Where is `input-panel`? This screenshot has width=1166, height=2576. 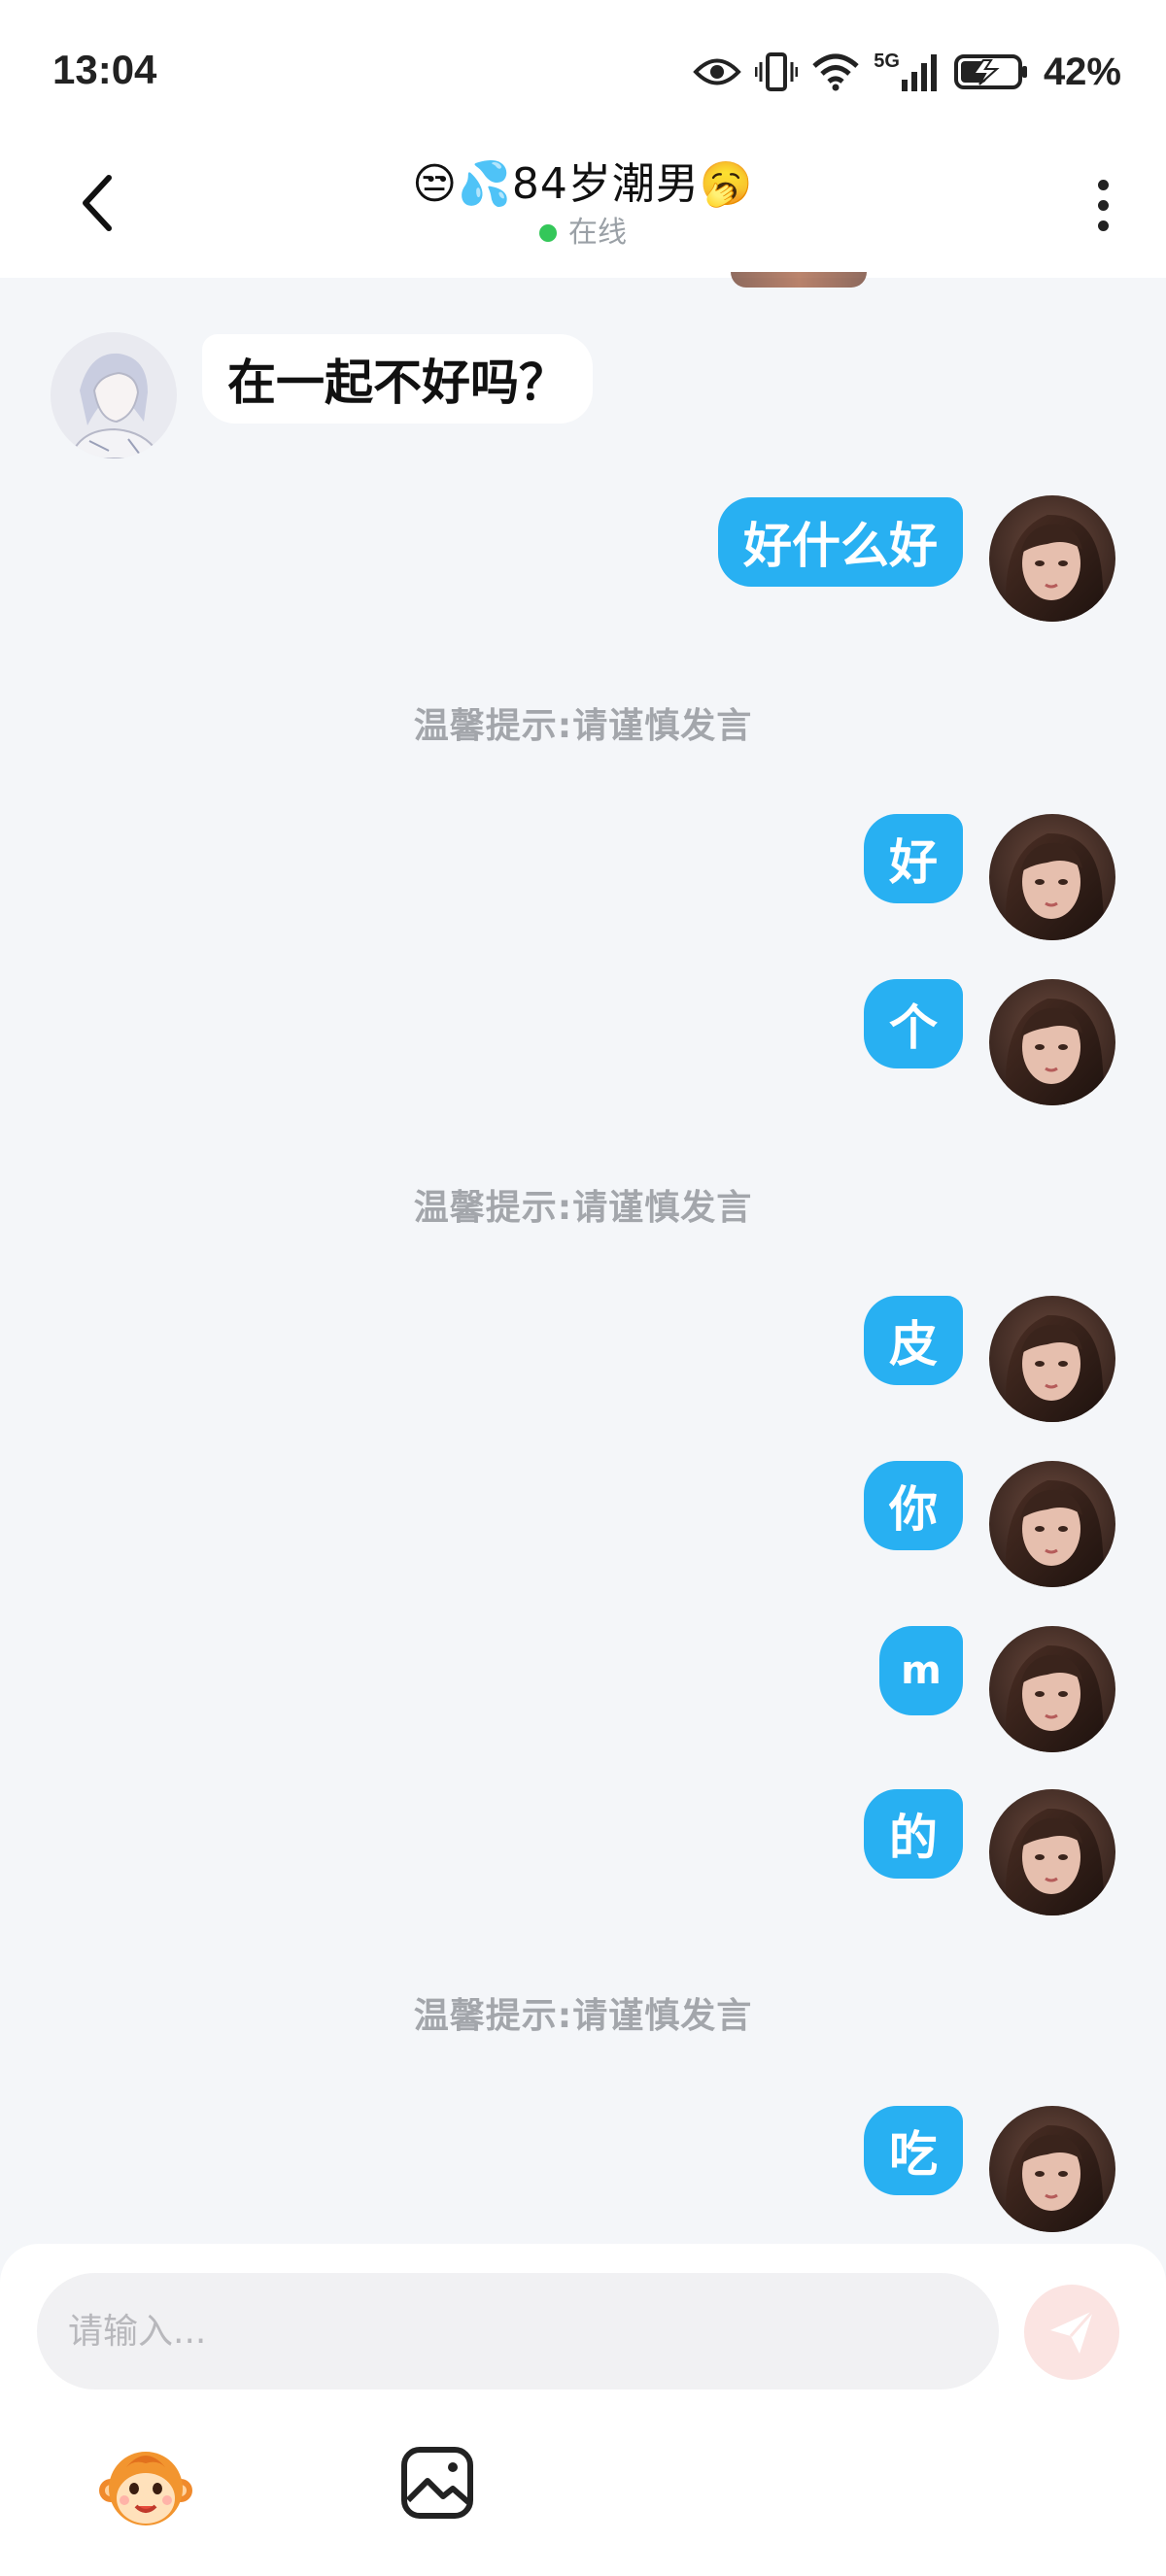 input-panel is located at coordinates (583, 2410).